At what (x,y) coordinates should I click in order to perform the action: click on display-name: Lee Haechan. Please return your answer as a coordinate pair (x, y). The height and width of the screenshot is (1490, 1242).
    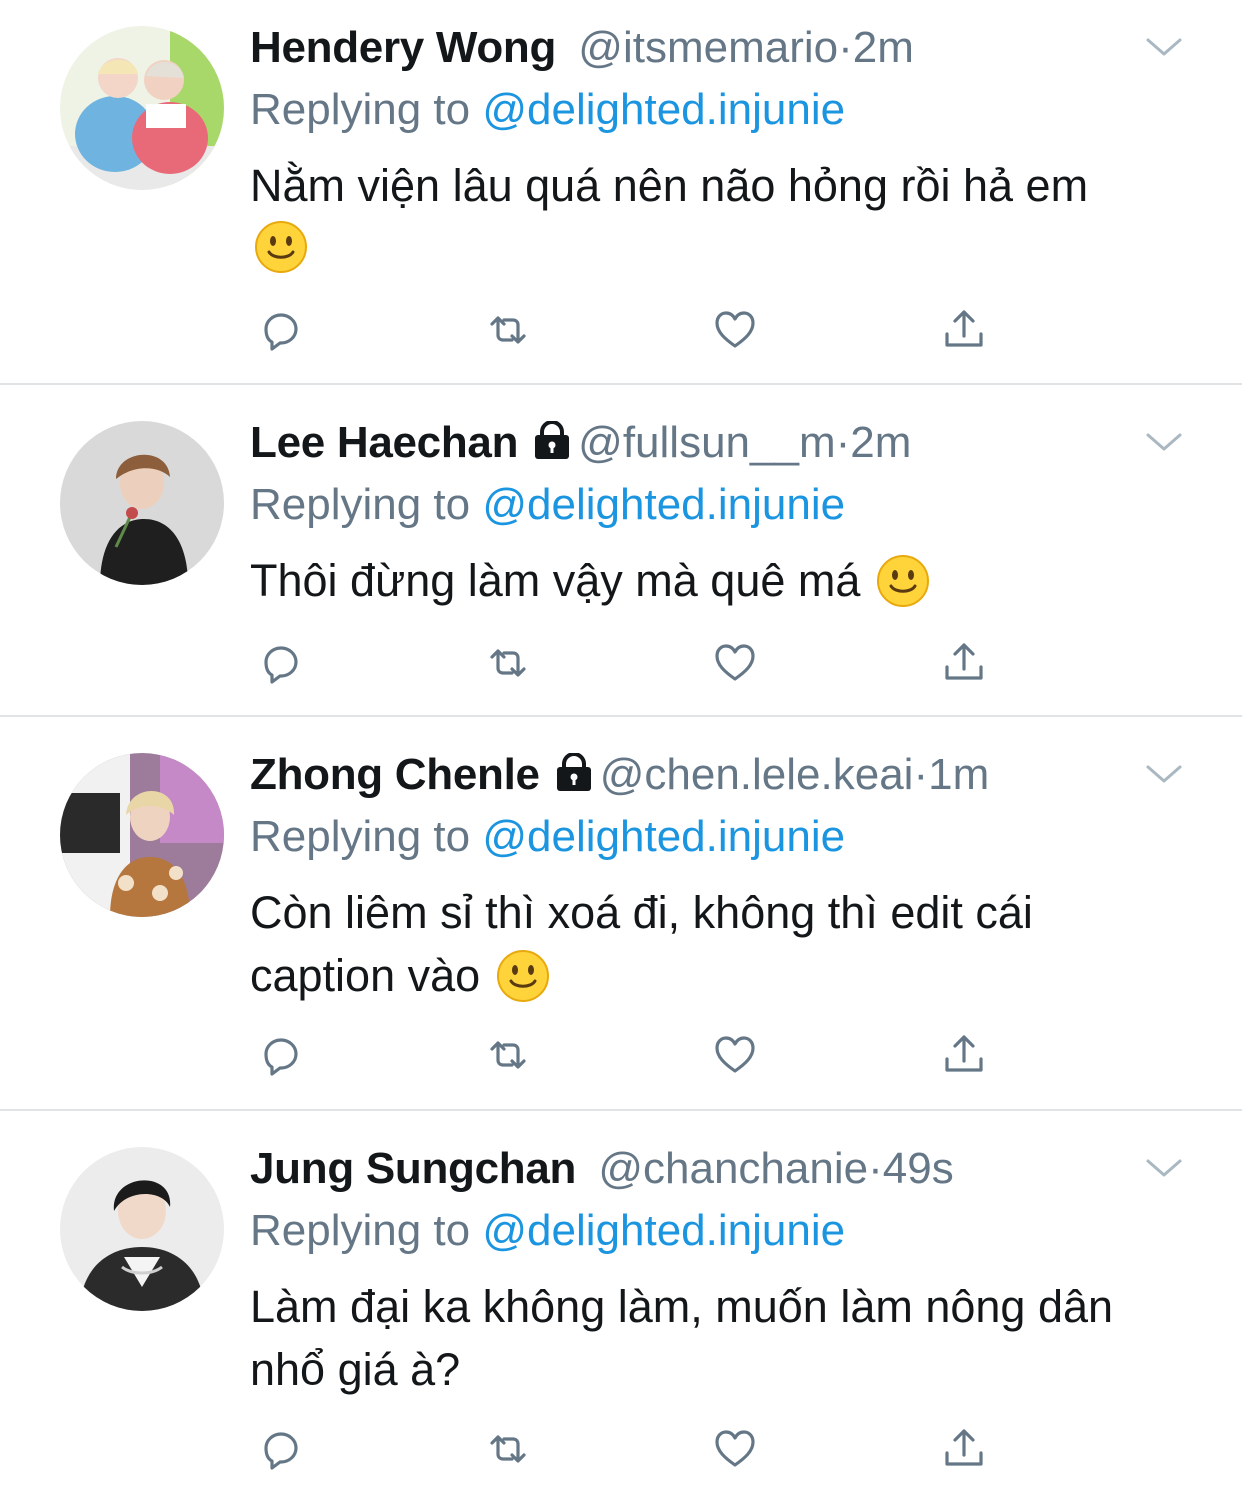
    Looking at the image, I should click on (384, 442).